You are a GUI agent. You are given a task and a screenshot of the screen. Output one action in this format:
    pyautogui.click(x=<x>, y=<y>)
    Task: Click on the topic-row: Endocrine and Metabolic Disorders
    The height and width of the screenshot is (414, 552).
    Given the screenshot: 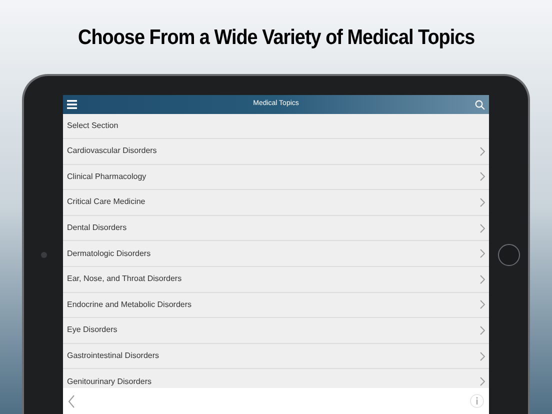 What is the action you would take?
    pyautogui.click(x=276, y=305)
    